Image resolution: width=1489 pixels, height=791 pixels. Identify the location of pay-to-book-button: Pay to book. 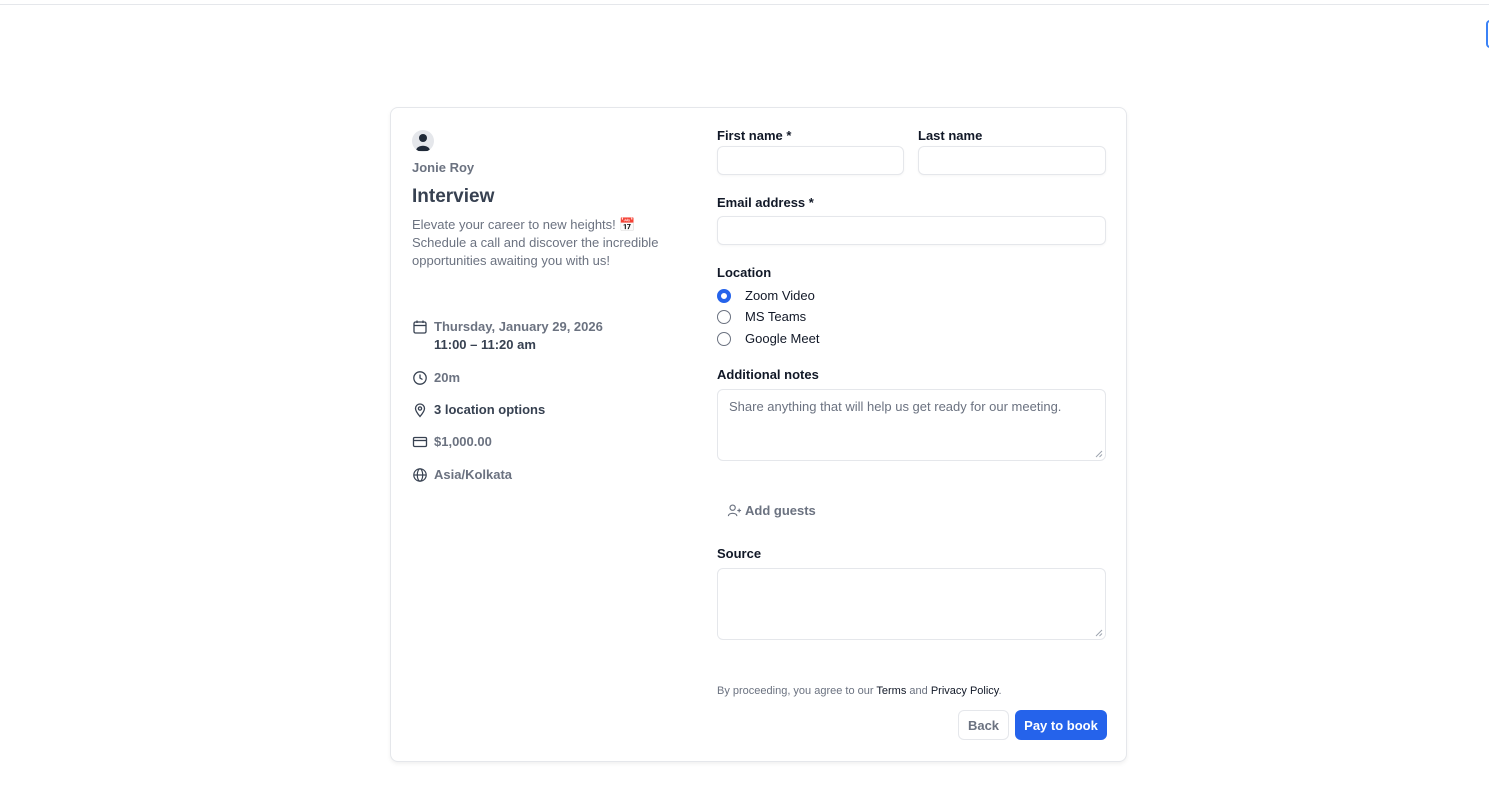
(1061, 725).